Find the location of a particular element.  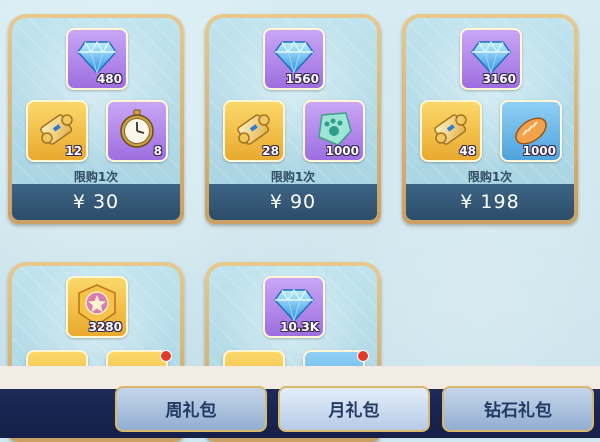

item-slot-pocket-watch: 8 is located at coordinates (137, 131).